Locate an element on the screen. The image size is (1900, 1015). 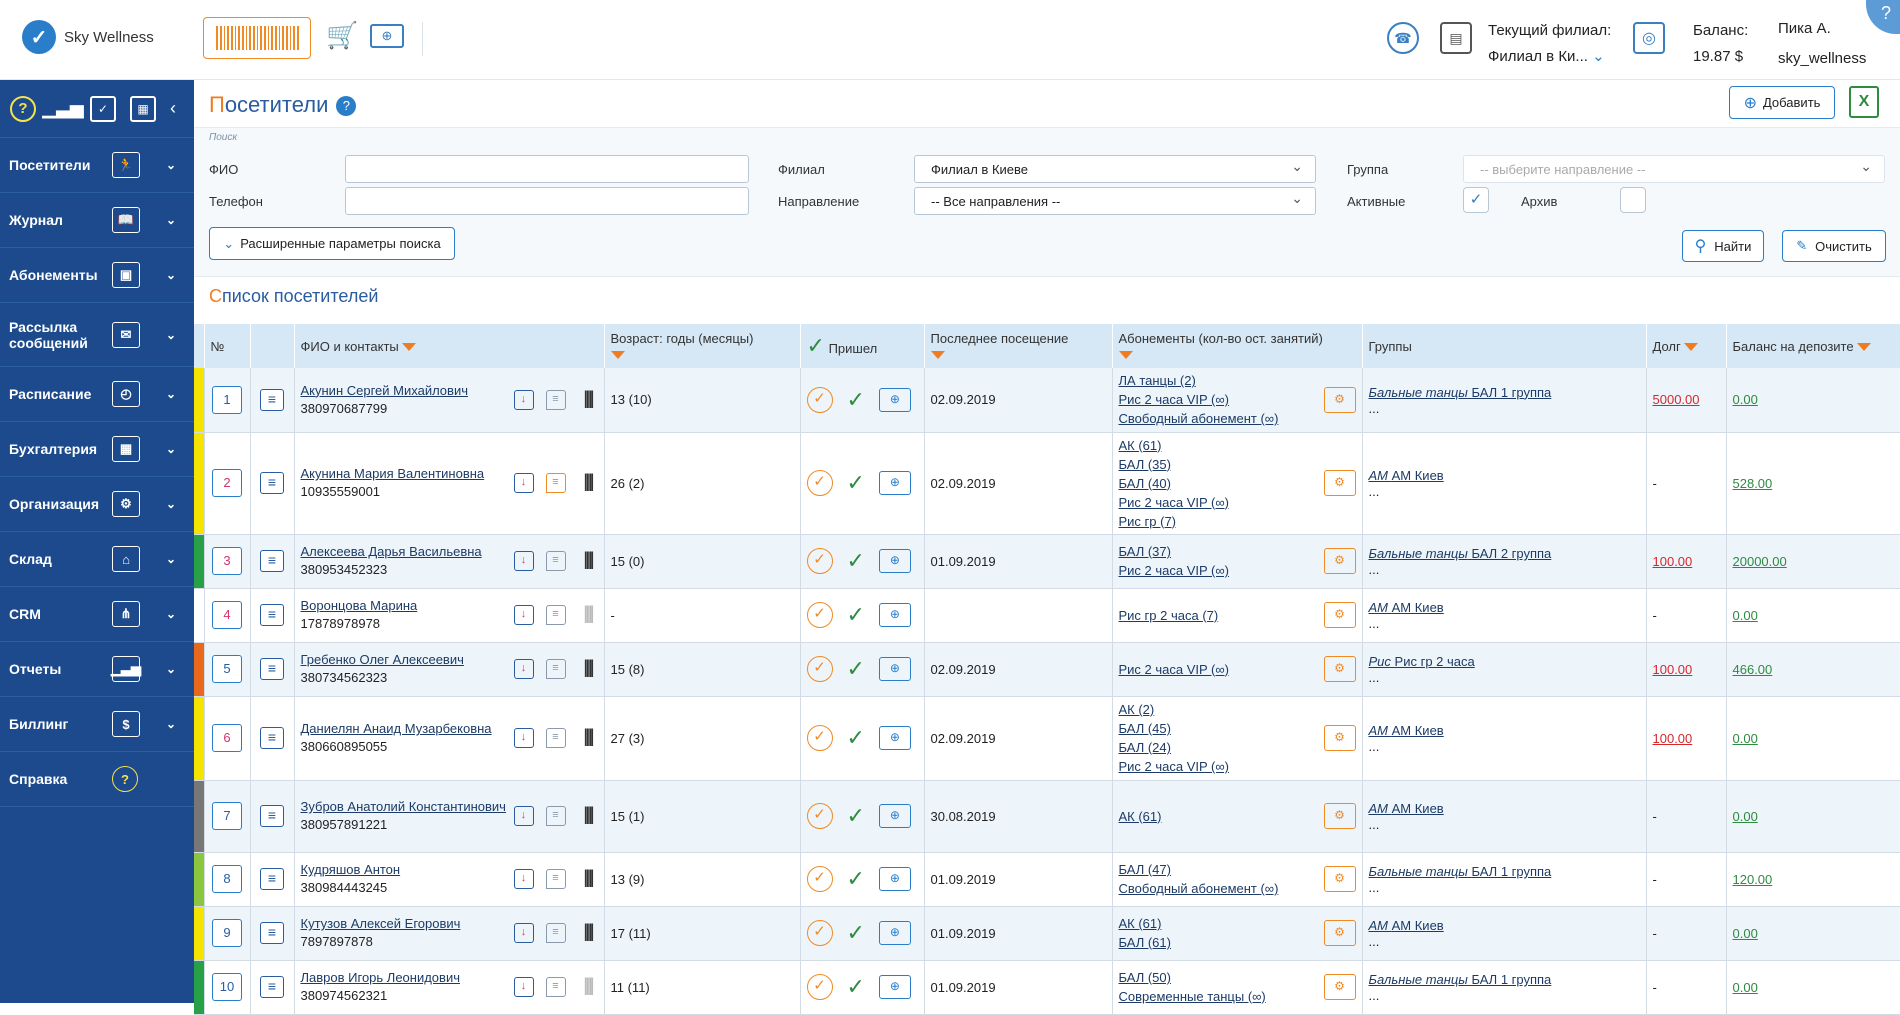
subscription-link: БАЛ (50) is located at coordinates (1192, 977).